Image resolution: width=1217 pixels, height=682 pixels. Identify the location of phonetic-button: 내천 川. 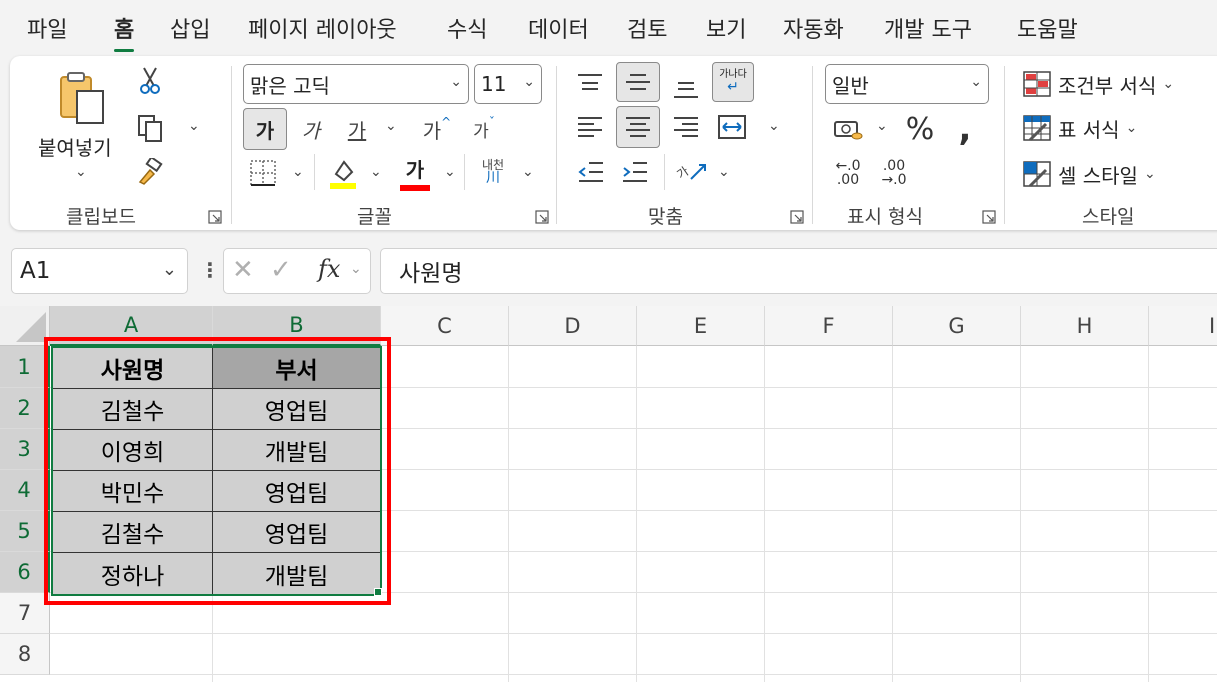
(493, 172).